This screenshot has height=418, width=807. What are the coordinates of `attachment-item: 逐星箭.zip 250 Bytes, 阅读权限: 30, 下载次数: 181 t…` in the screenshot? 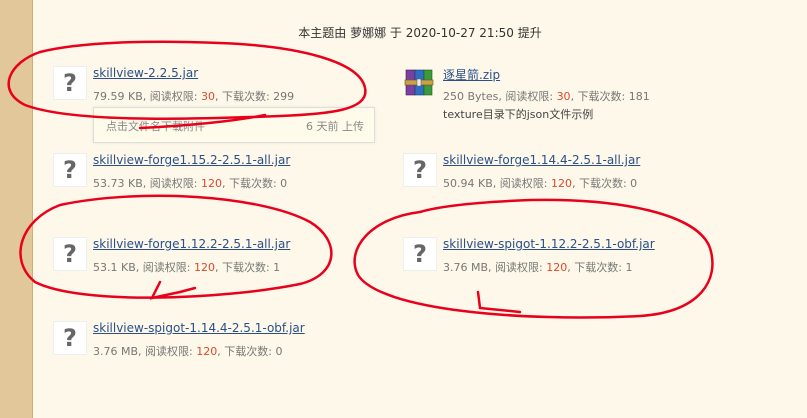 It's located at (568, 93).